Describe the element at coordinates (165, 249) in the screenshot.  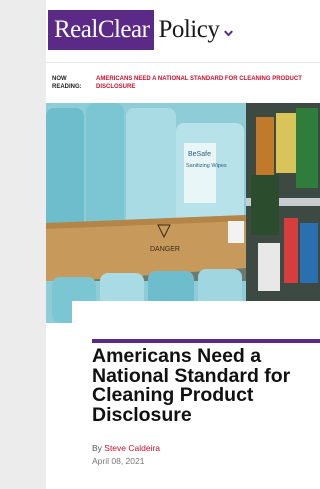
I see `box-warning-text: DANGER` at that location.